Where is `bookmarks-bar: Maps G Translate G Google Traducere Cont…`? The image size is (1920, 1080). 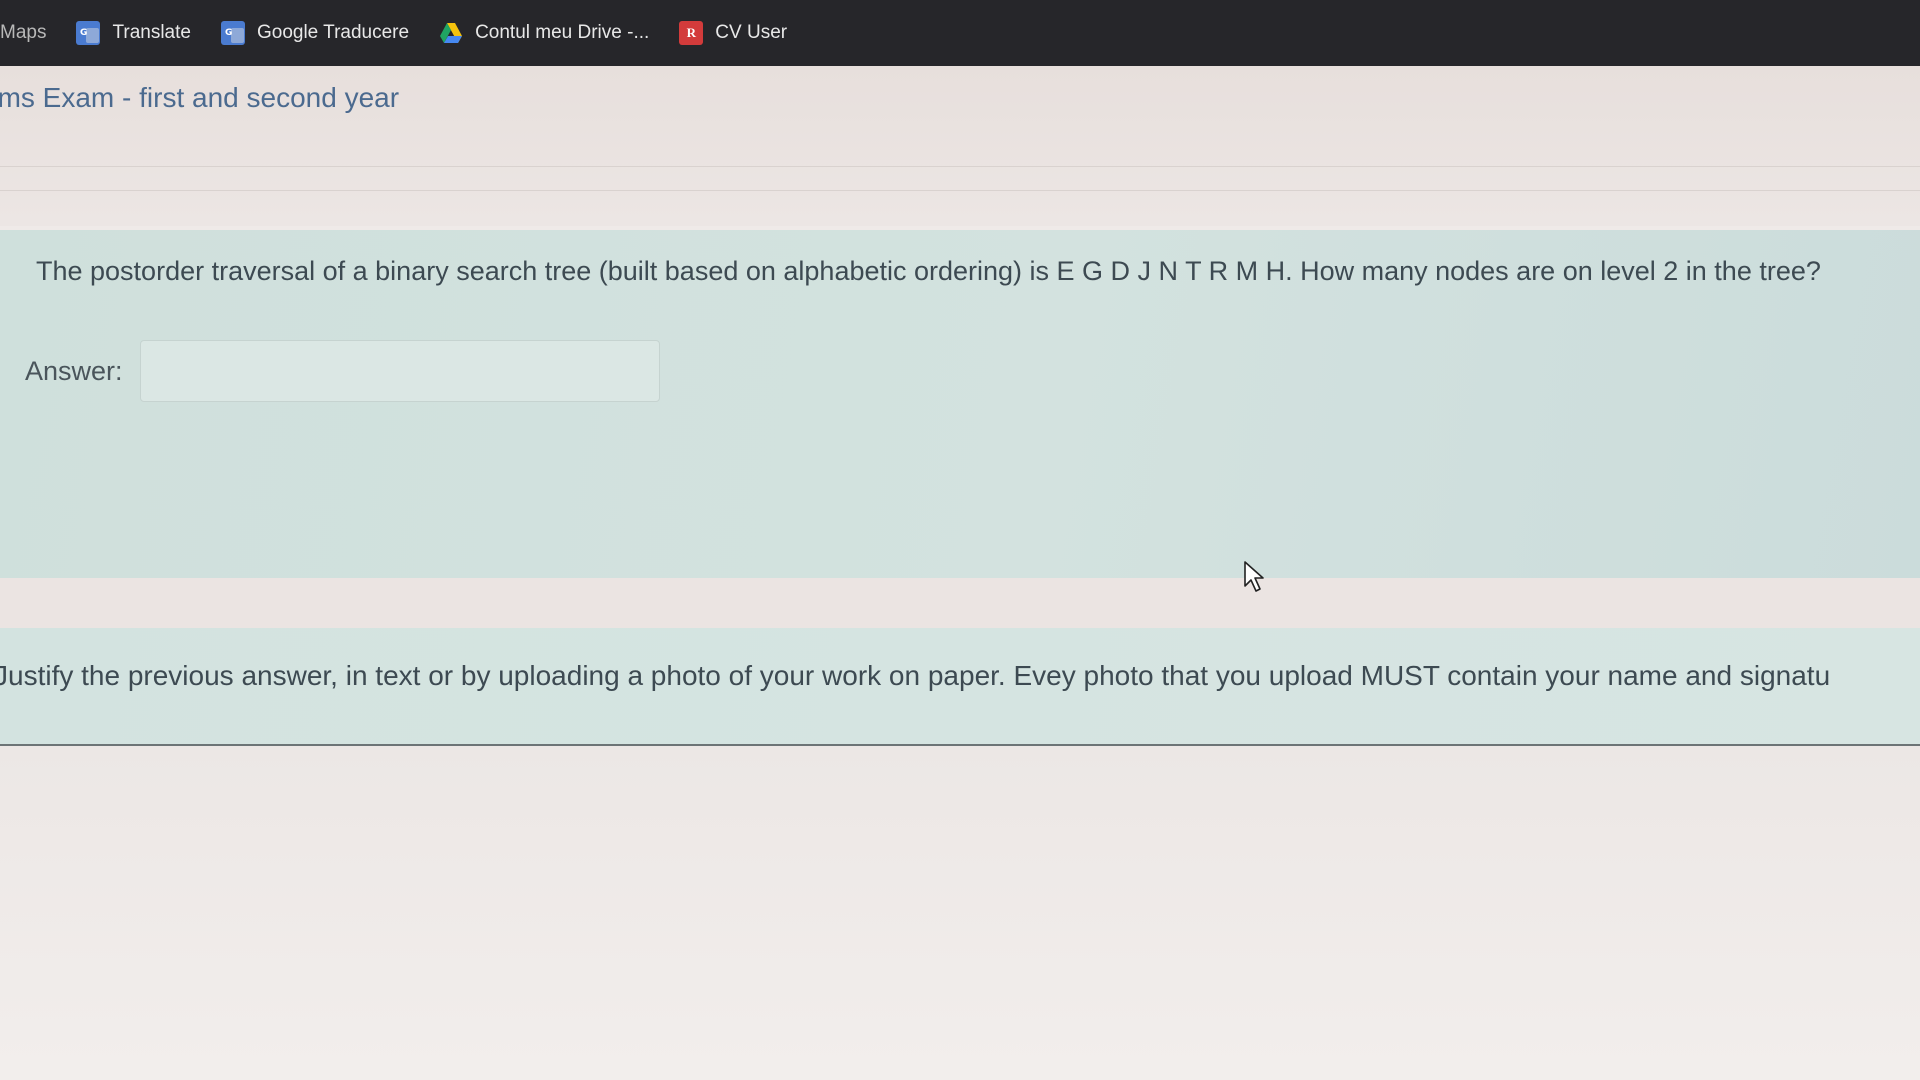
bookmarks-bar: Maps G Translate G Google Traducere Cont… is located at coordinates (960, 33).